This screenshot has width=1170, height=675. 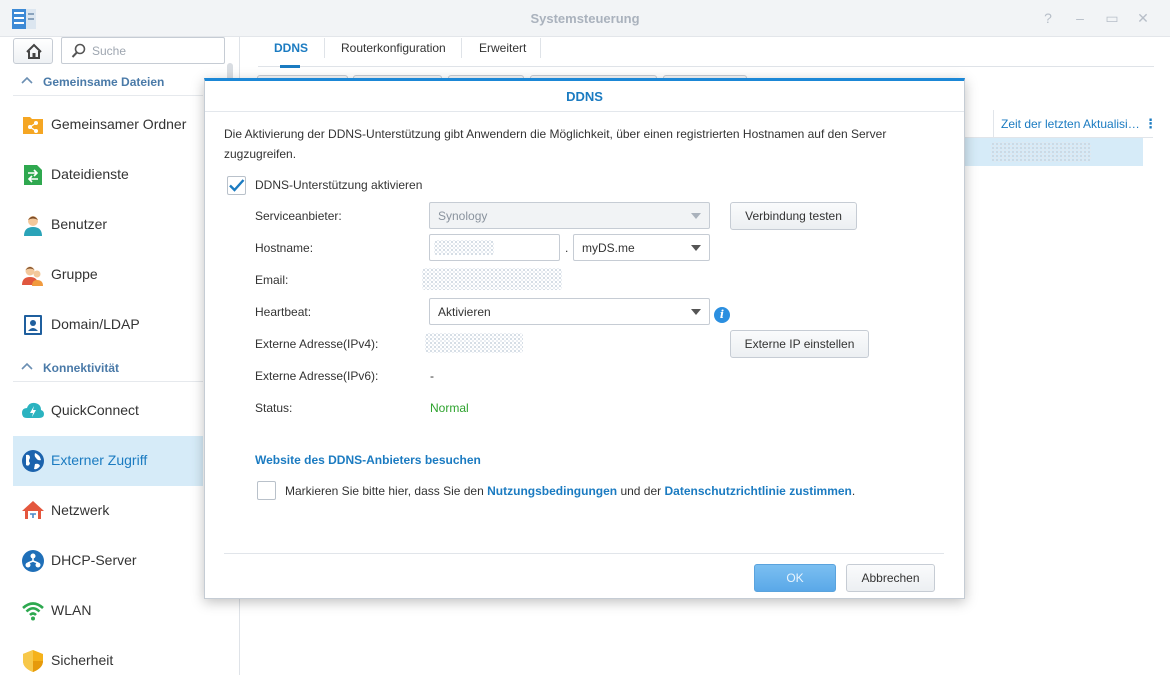 I want to click on network-icon, so click(x=33, y=510).